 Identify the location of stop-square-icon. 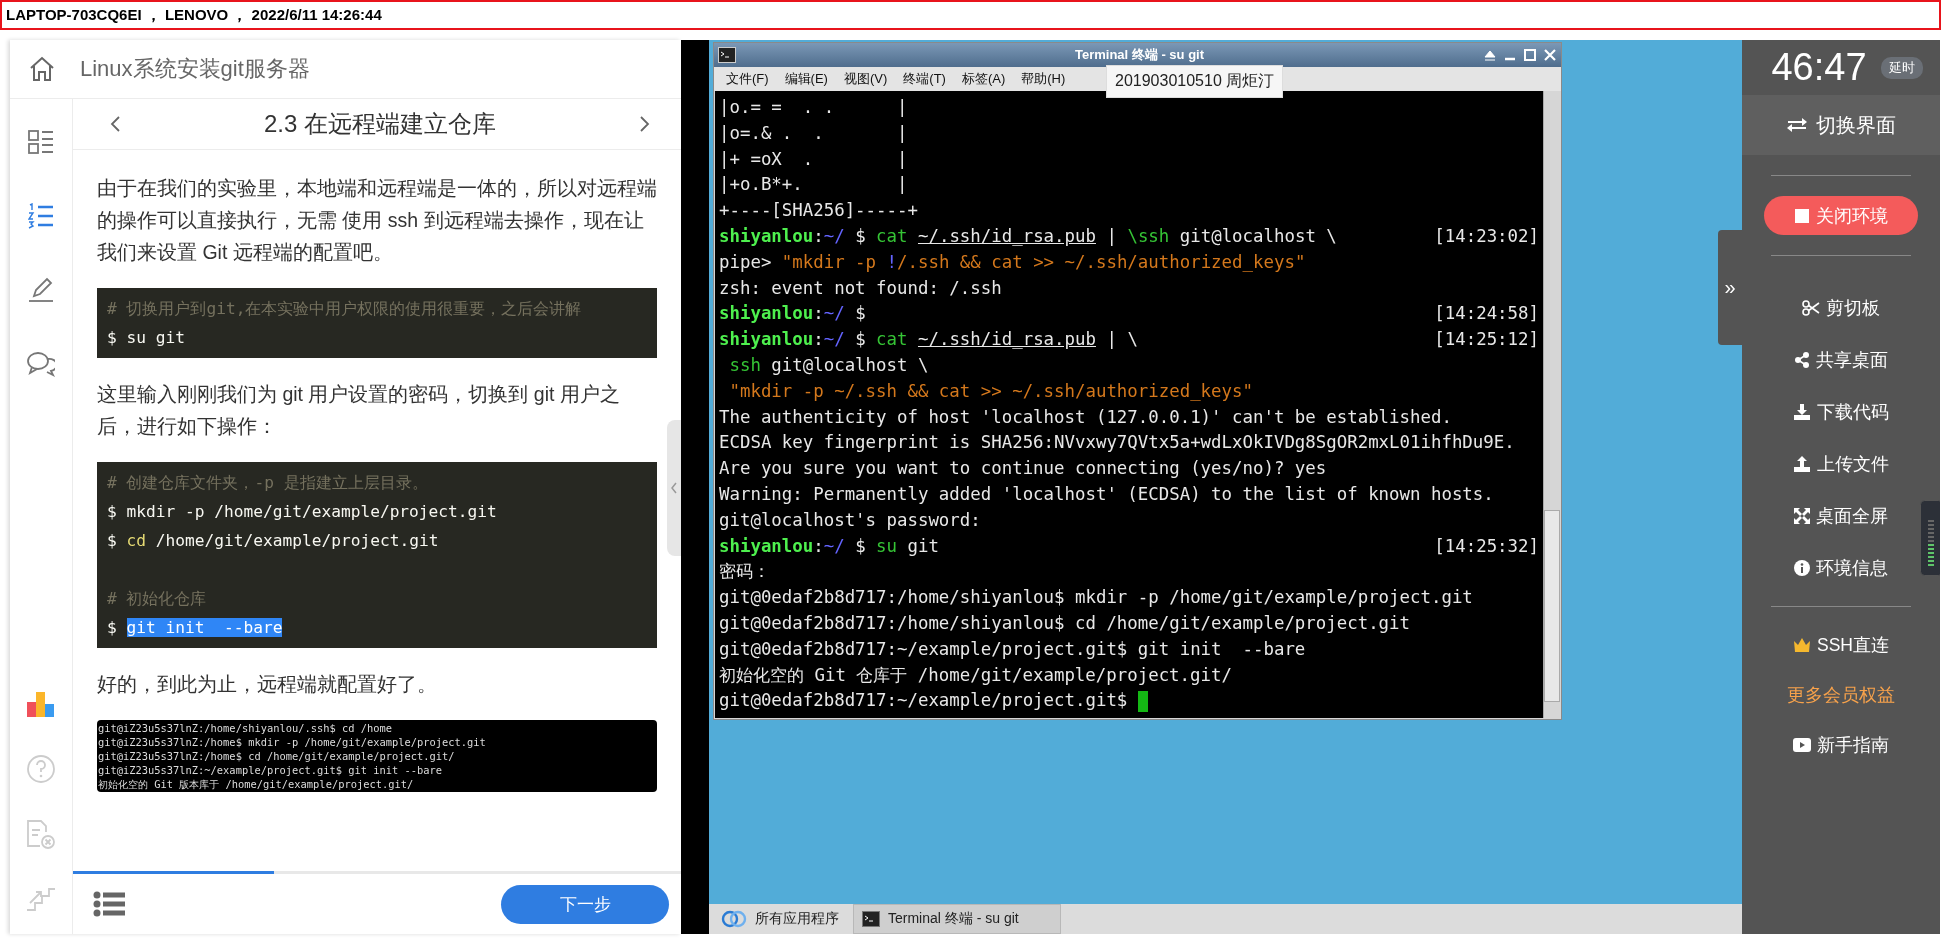
(1802, 215).